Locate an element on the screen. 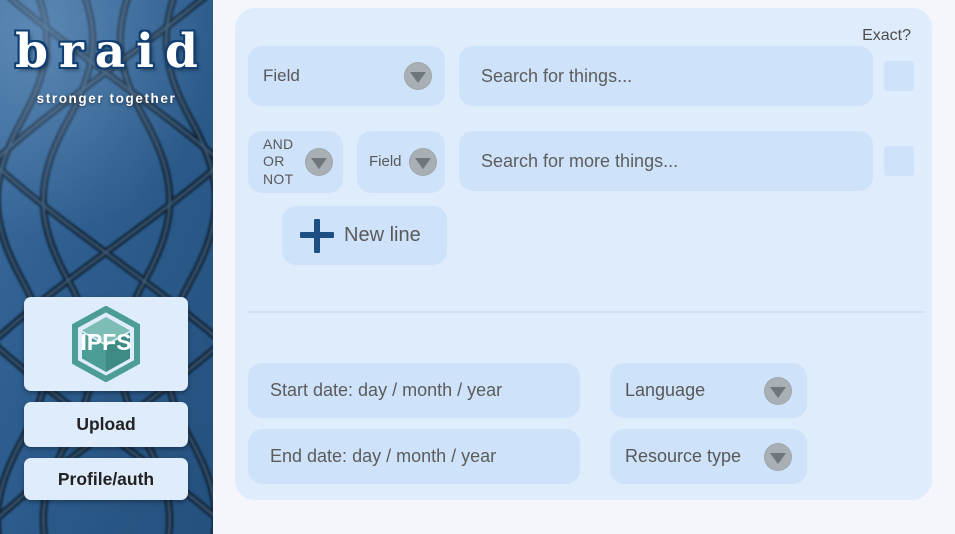 The width and height of the screenshot is (955, 534). language-select-label: Language is located at coordinates (665, 389).